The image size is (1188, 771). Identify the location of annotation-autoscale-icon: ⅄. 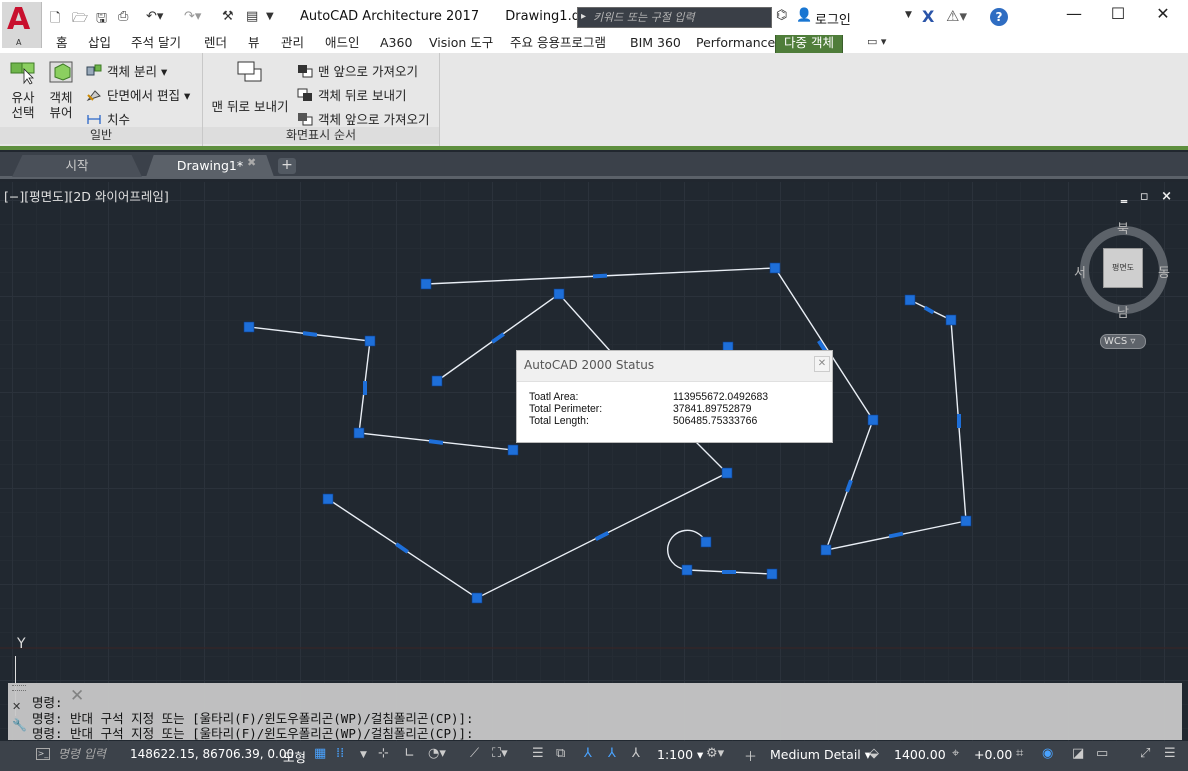
(612, 753).